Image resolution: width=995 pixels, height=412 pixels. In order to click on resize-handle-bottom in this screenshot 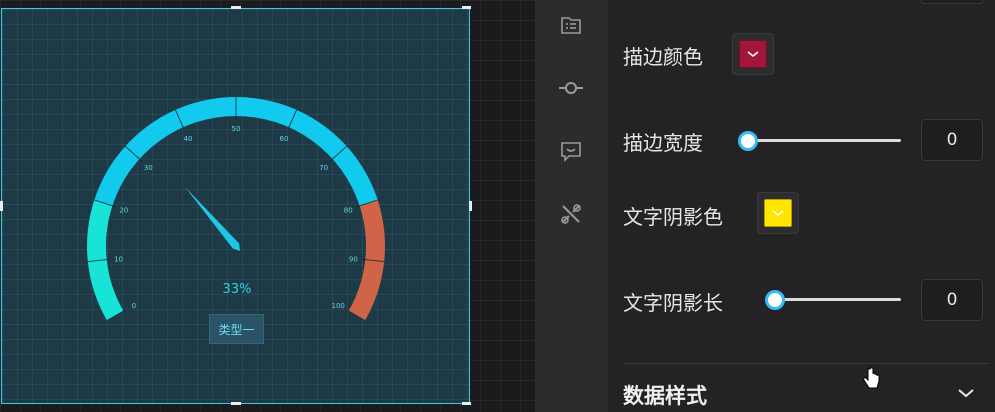, I will do `click(236, 403)`.